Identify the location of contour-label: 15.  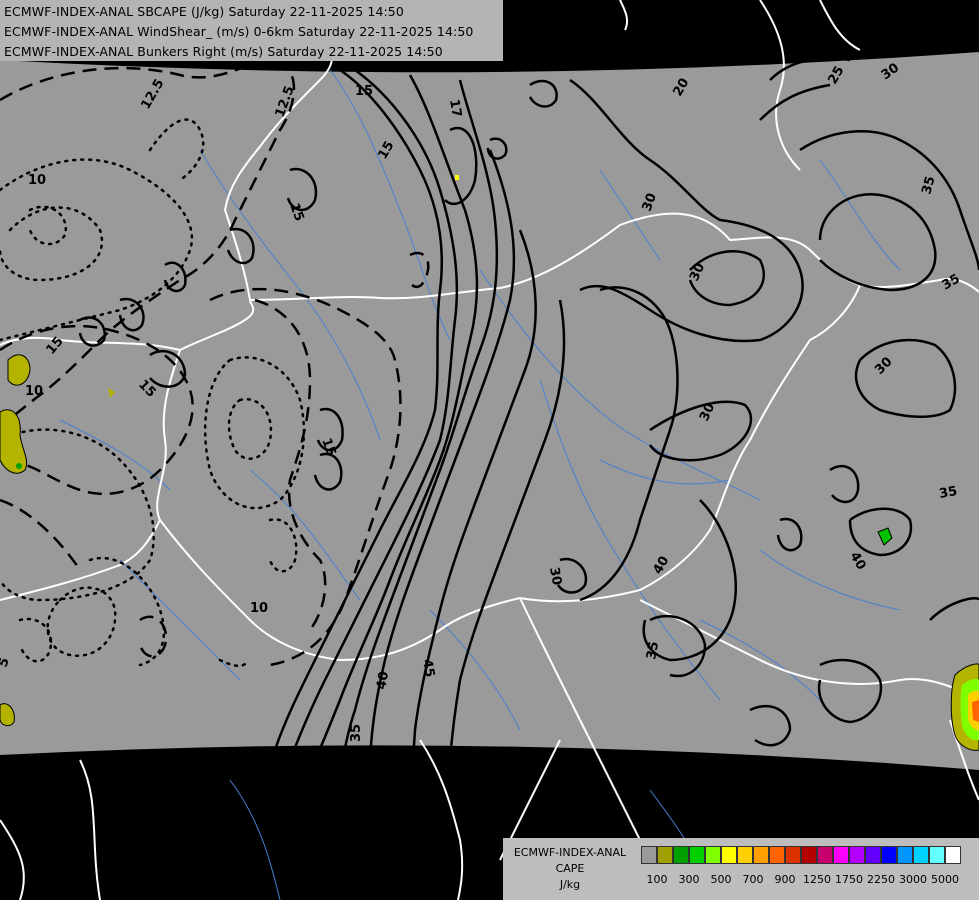
(364, 91).